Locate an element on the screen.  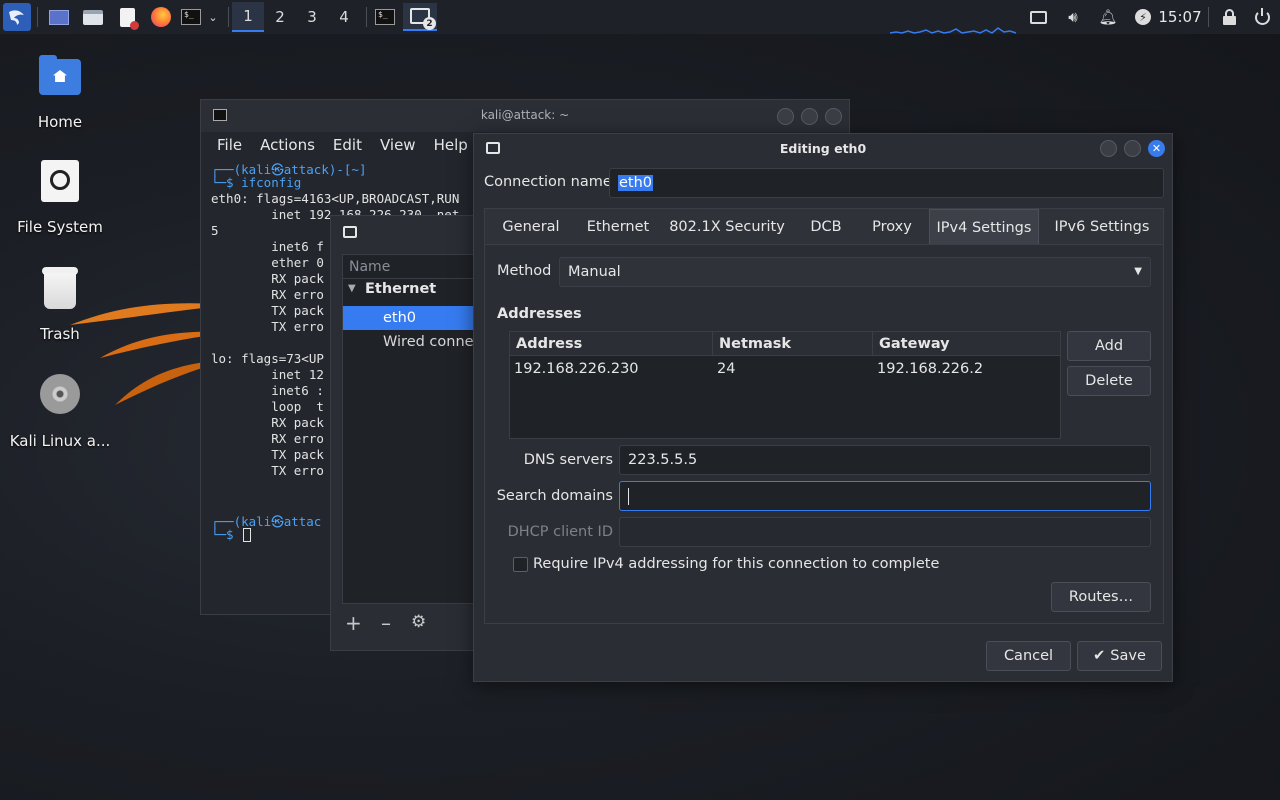
close-button: ✕ is located at coordinates (1156, 148).